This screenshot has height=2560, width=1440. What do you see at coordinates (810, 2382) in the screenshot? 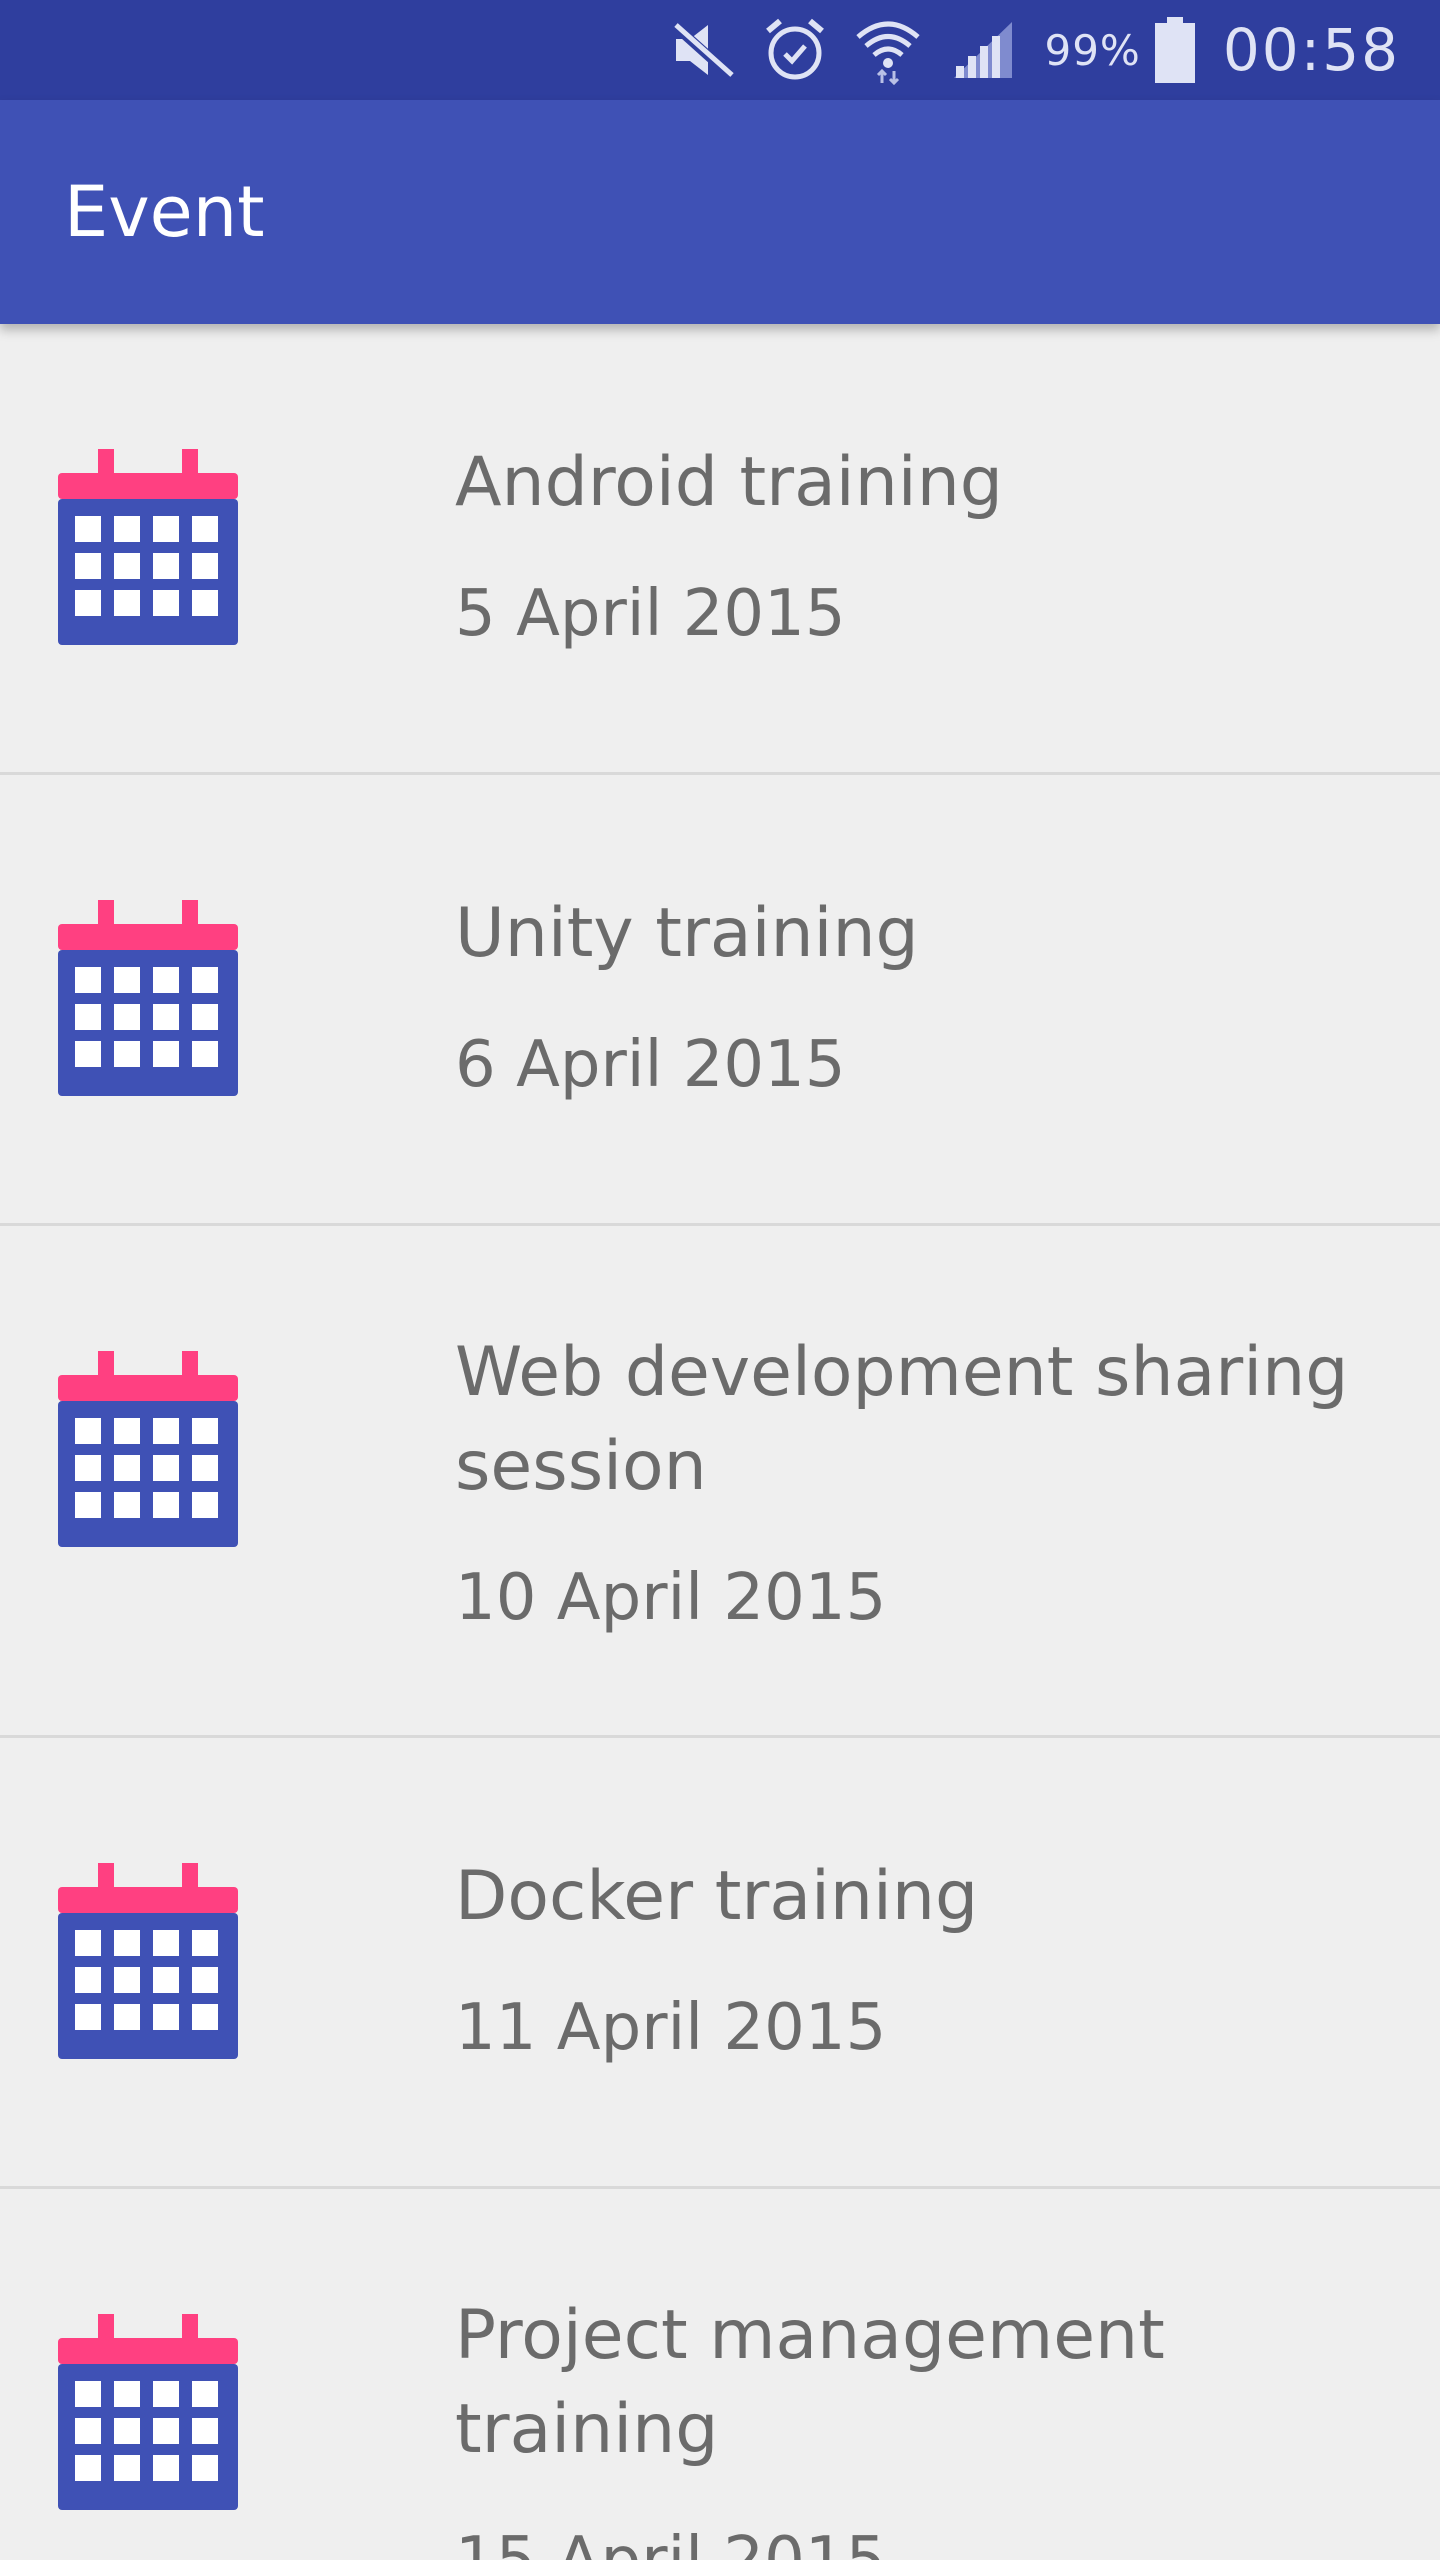
I see `event-title: Project management training` at bounding box center [810, 2382].